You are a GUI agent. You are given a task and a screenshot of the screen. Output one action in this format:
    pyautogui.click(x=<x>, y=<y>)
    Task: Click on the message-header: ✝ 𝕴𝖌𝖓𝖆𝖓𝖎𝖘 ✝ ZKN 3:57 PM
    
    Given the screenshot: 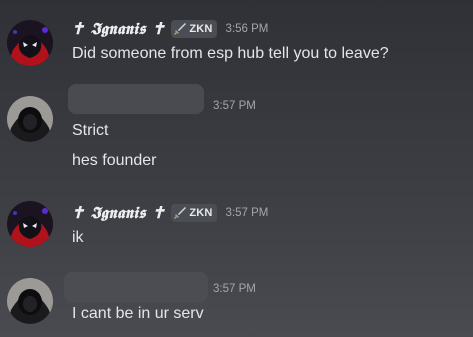 What is the action you would take?
    pyautogui.click(x=169, y=213)
    